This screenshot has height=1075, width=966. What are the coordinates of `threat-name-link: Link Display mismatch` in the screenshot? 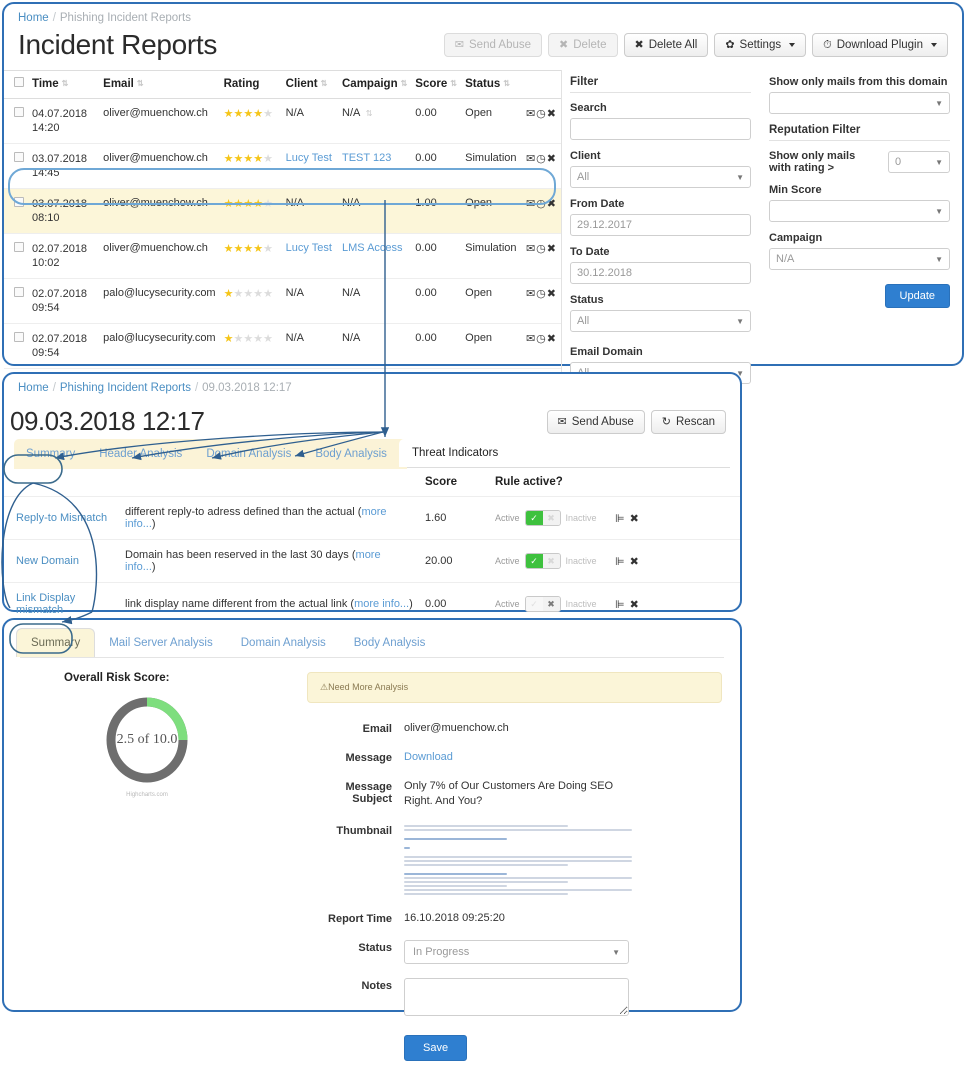 It's located at (45, 604).